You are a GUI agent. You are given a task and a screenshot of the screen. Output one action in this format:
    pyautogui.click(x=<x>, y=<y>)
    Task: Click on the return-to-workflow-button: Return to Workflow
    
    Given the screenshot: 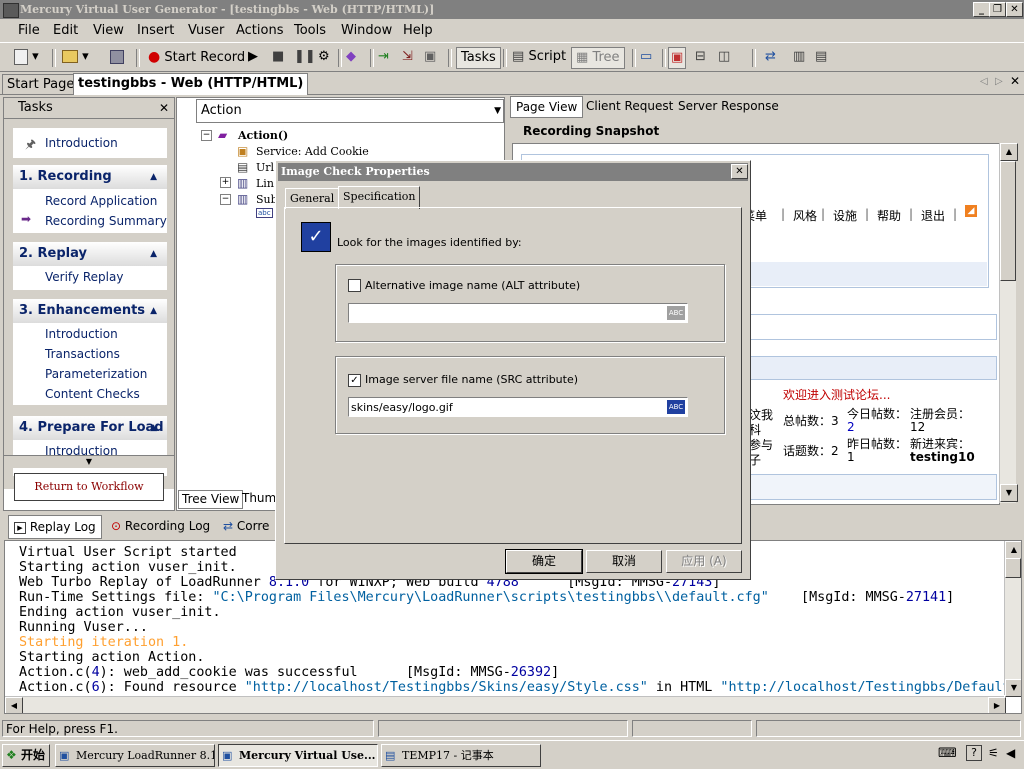 What is the action you would take?
    pyautogui.click(x=89, y=487)
    